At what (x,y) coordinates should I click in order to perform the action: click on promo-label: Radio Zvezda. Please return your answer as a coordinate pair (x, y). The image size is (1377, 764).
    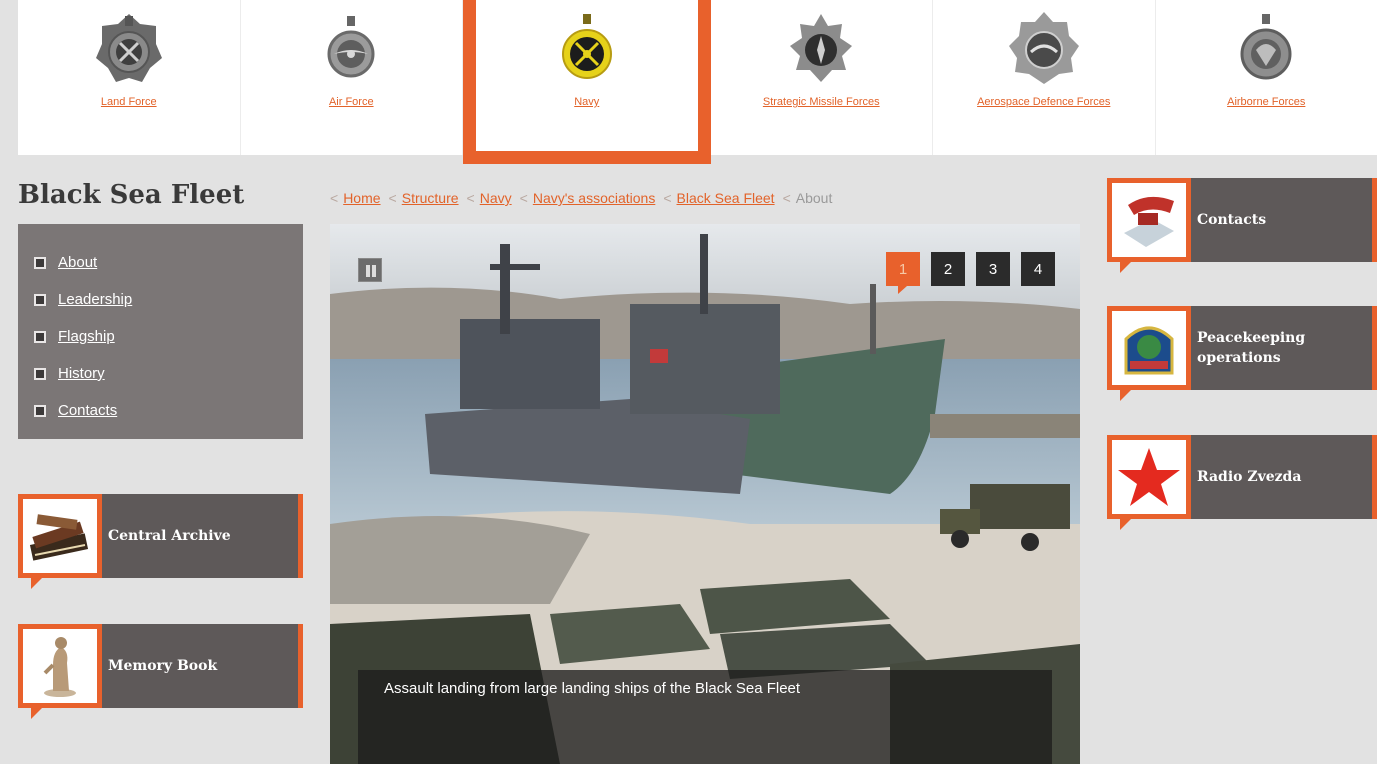
    Looking at the image, I should click on (1249, 477).